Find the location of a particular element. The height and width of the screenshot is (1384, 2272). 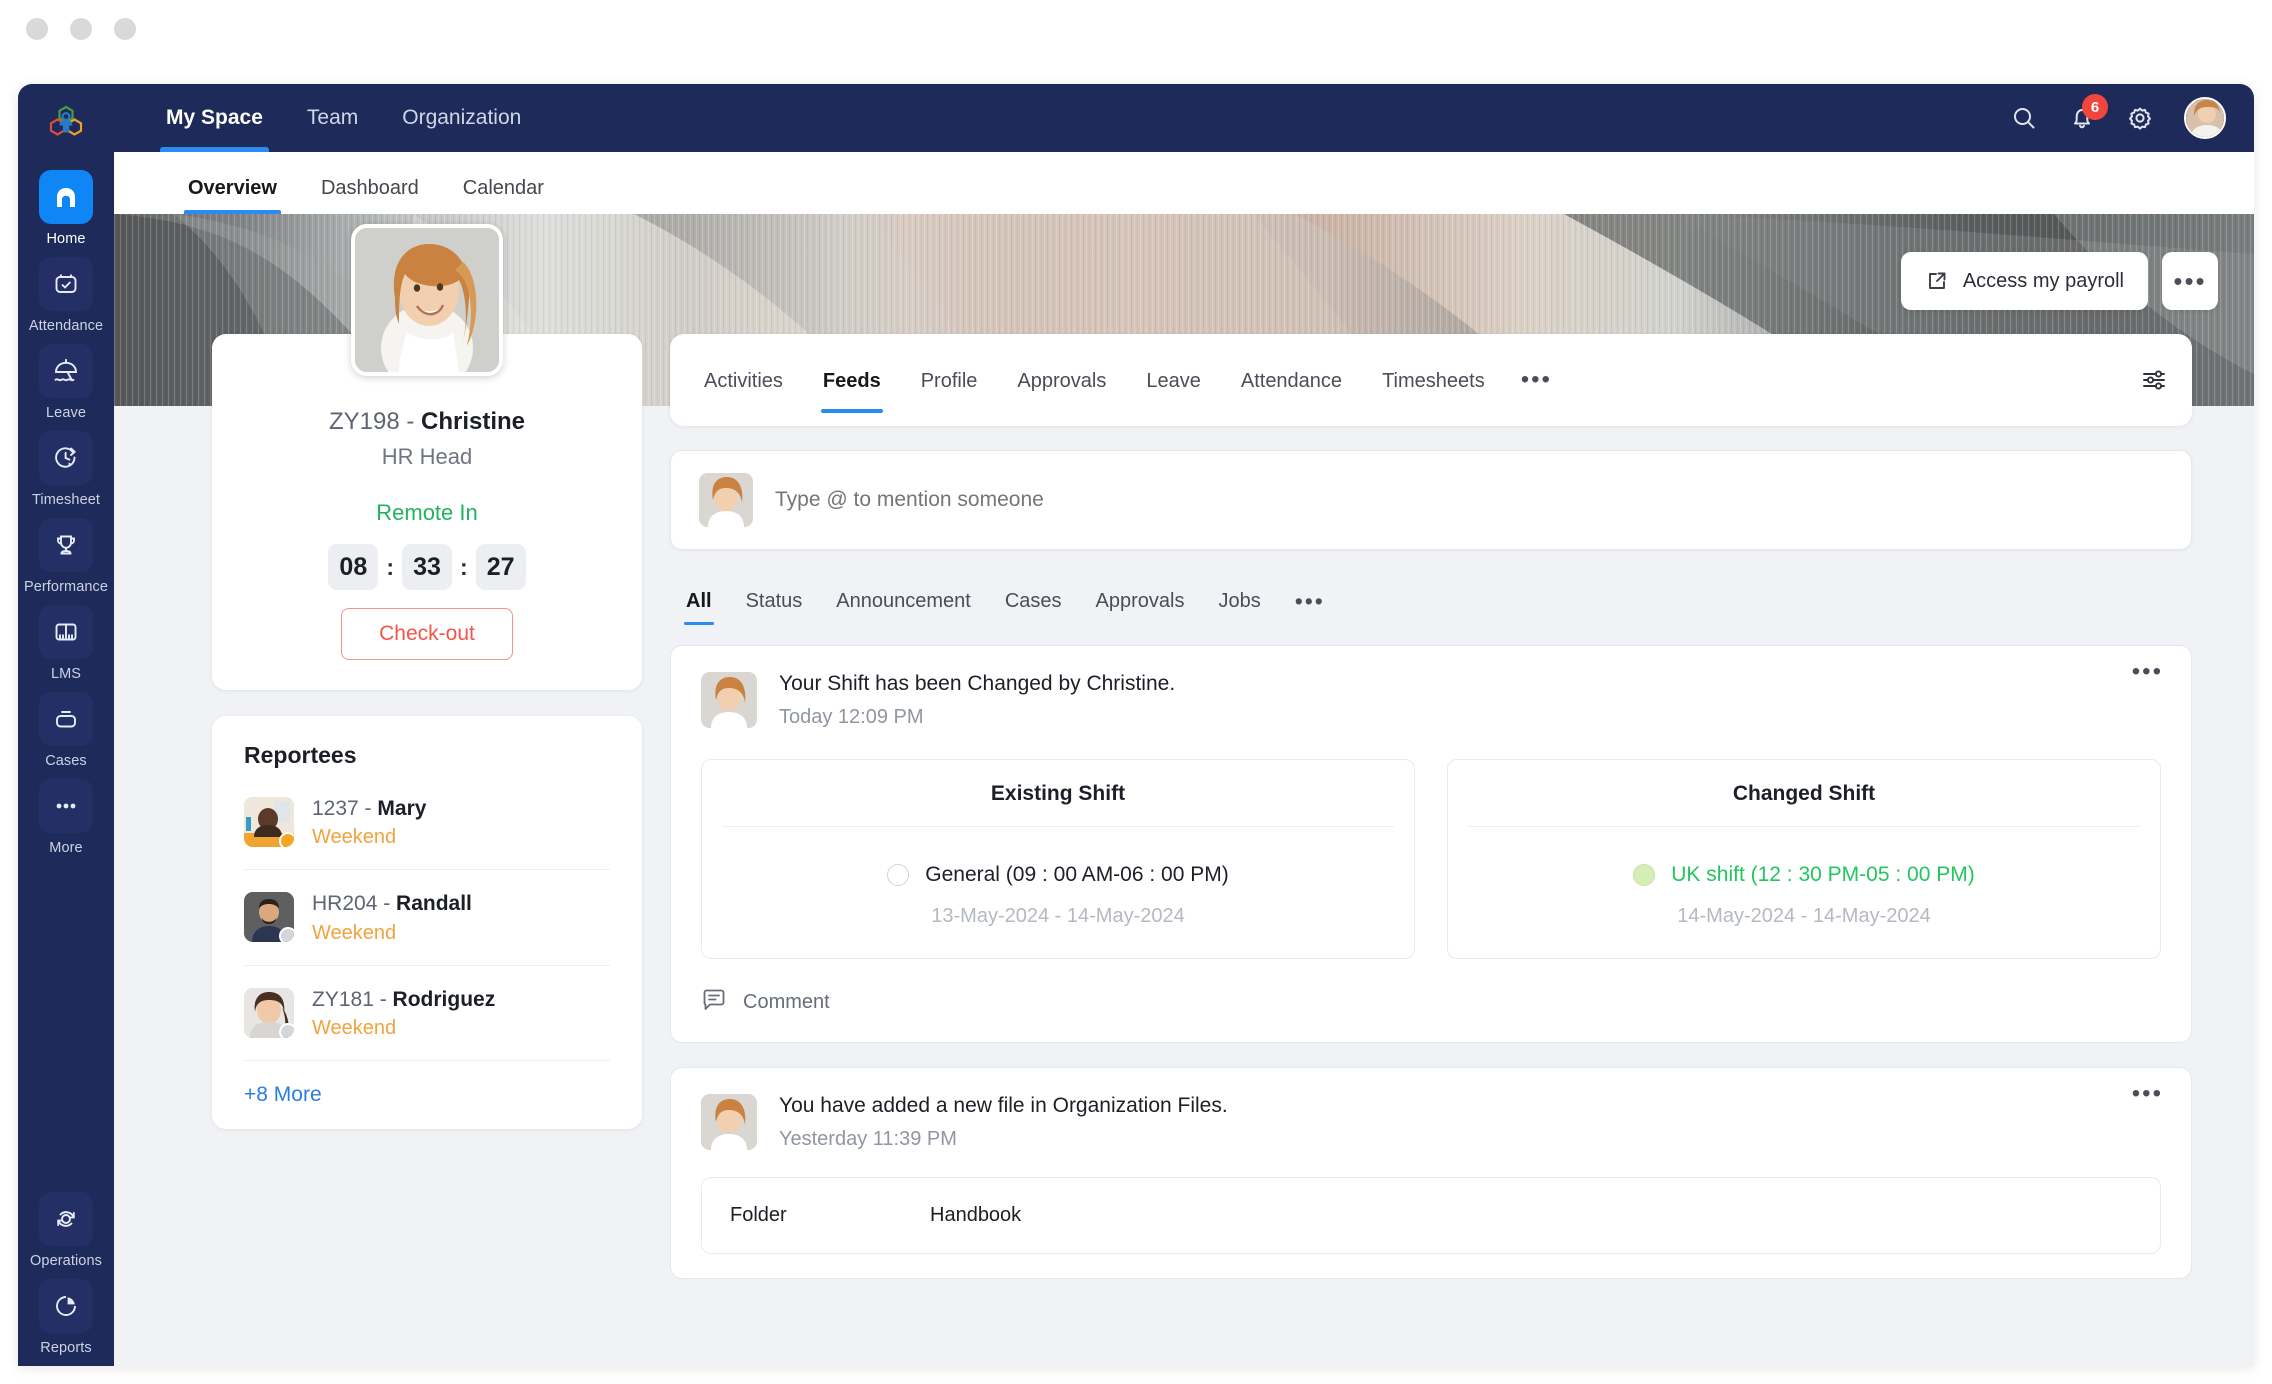

sidebar-item-performance: Performance is located at coordinates (66, 556).